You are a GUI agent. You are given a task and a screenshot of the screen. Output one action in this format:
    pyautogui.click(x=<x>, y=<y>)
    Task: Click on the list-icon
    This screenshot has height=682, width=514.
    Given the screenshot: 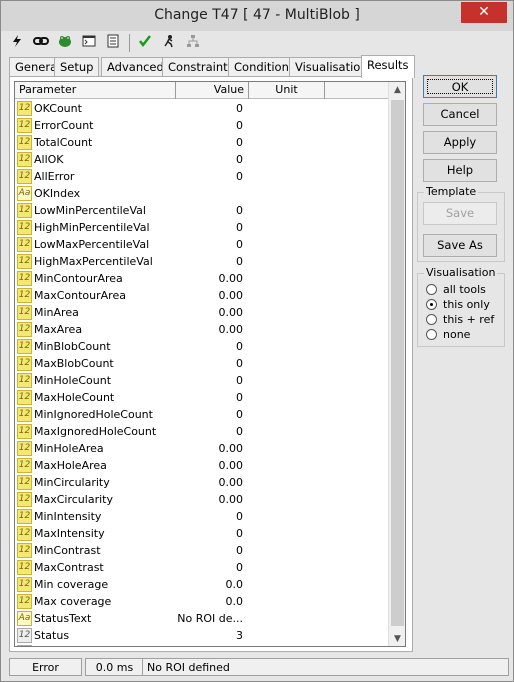 What is the action you would take?
    pyautogui.click(x=113, y=43)
    